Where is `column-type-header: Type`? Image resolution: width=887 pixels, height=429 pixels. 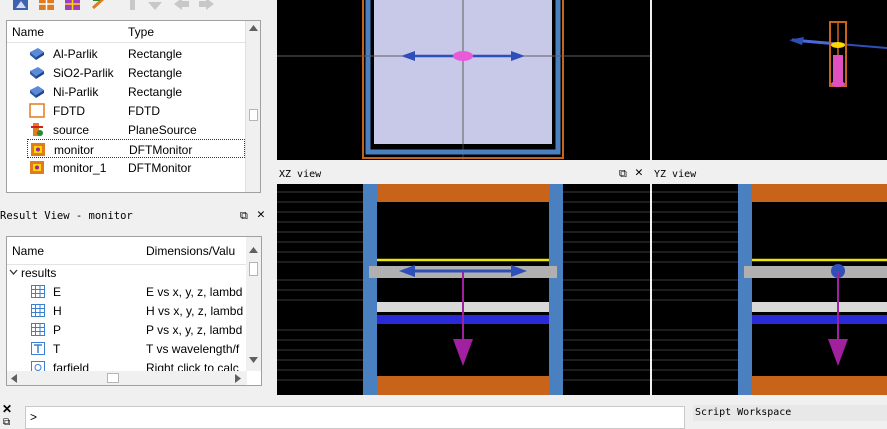
column-type-header: Type is located at coordinates (141, 32).